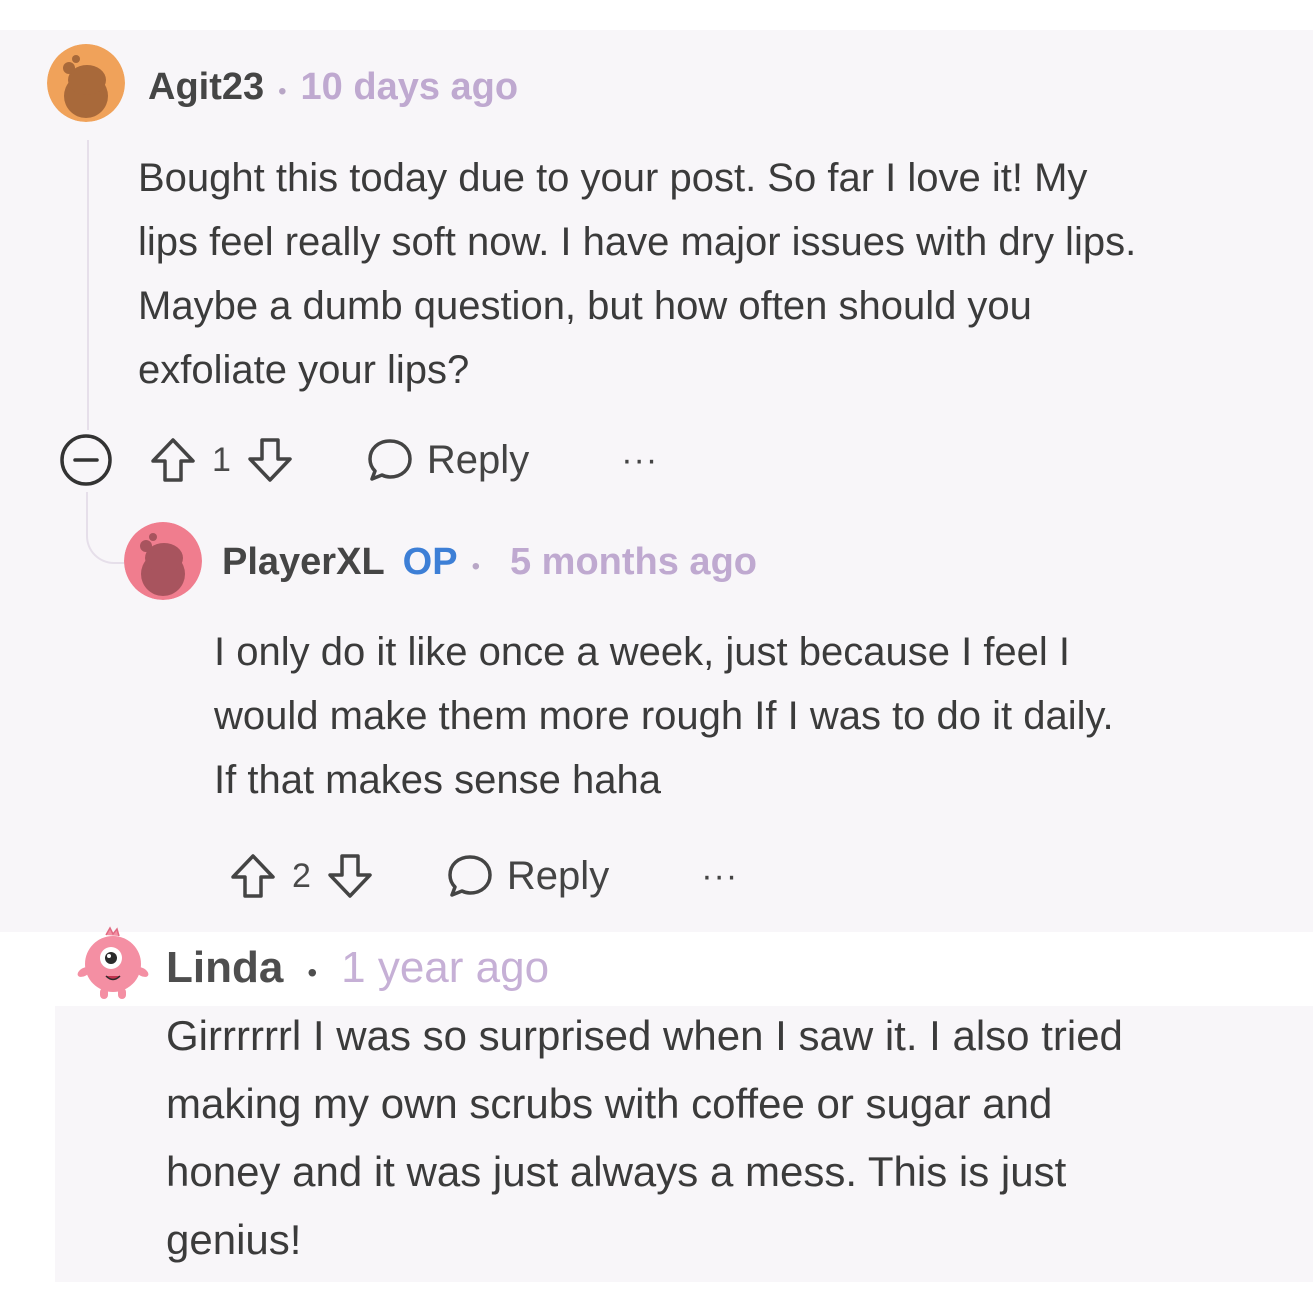 This screenshot has width=1313, height=1313. Describe the element at coordinates (633, 562) in the screenshot. I see `timestamp: 5 months ago` at that location.